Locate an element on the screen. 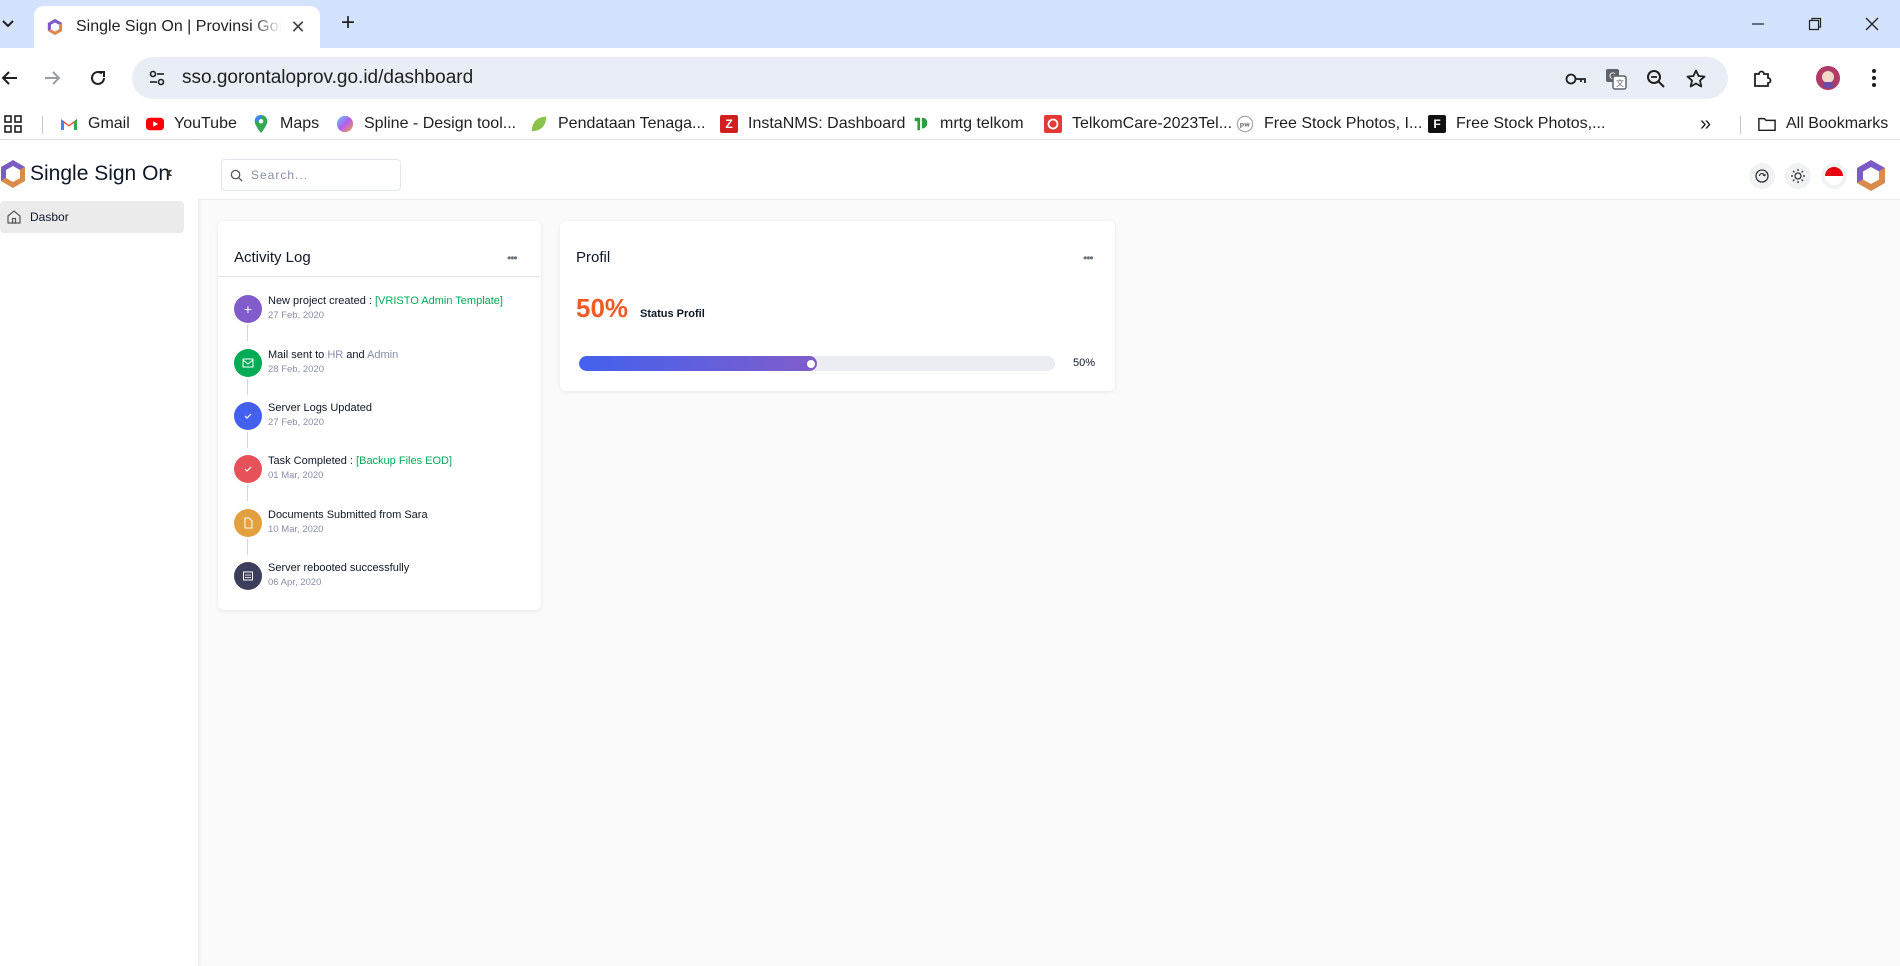  minimize-icon is located at coordinates (1758, 24).